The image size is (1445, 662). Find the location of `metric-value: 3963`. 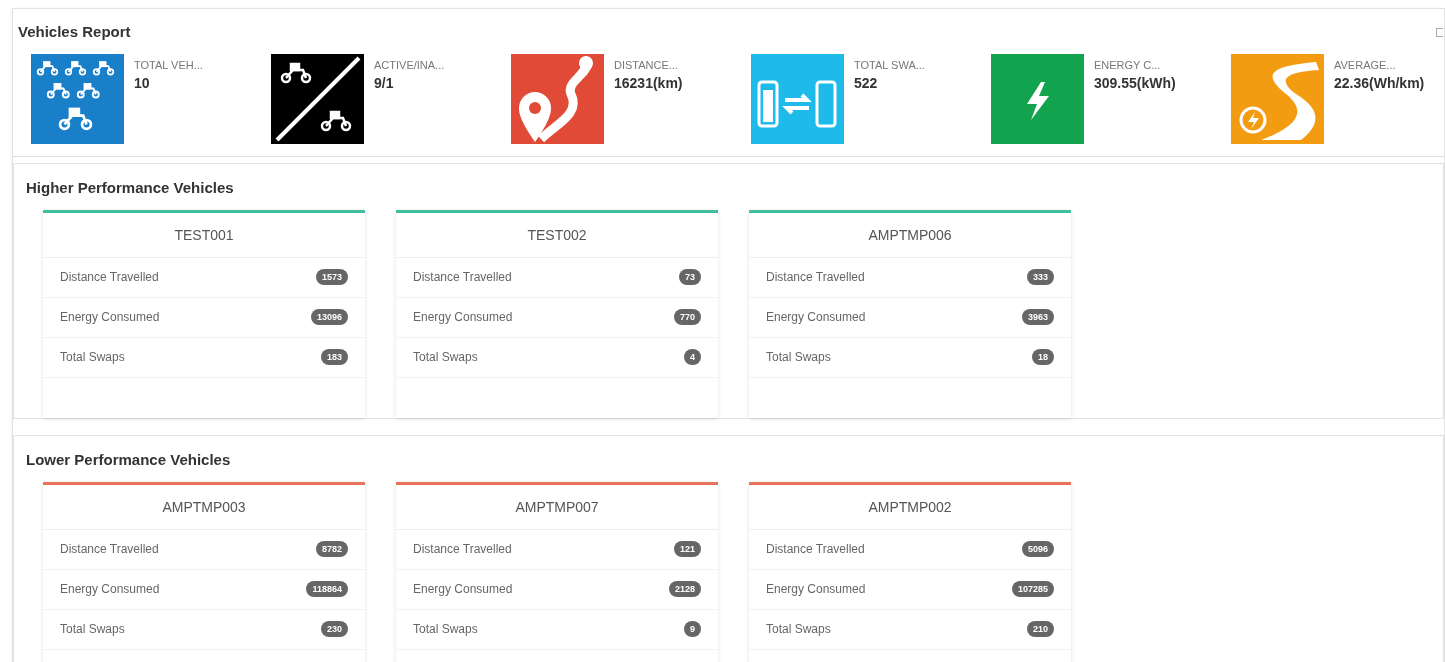

metric-value: 3963 is located at coordinates (1037, 317).